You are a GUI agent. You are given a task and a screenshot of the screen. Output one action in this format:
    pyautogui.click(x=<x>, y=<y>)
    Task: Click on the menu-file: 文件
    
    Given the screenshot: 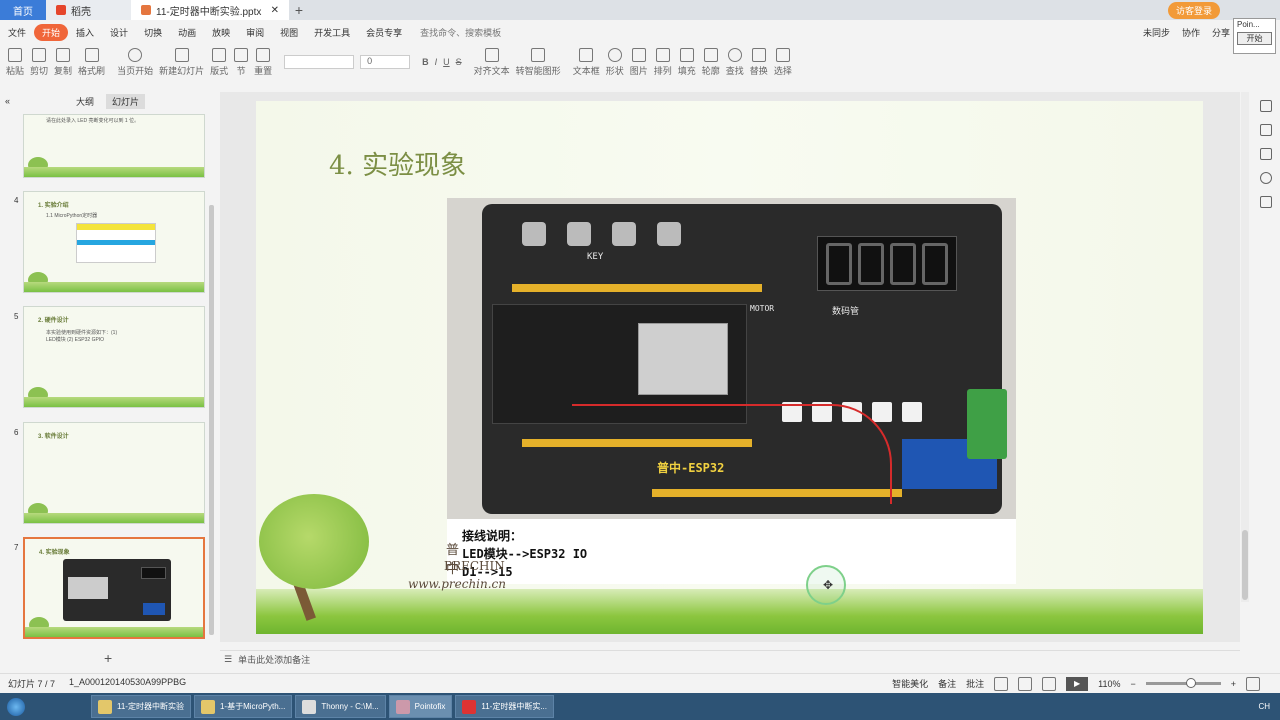 What is the action you would take?
    pyautogui.click(x=17, y=32)
    